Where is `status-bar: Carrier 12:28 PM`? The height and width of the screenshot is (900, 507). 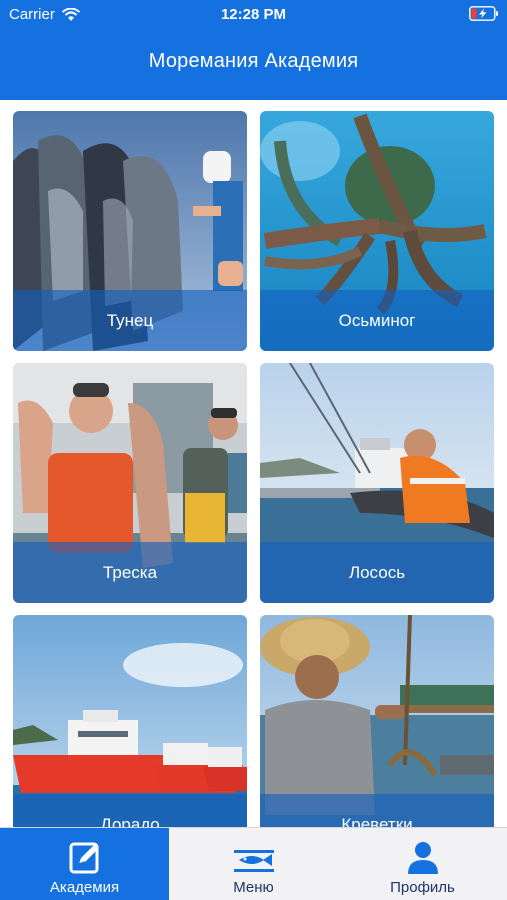 status-bar: Carrier 12:28 PM is located at coordinates (253, 14).